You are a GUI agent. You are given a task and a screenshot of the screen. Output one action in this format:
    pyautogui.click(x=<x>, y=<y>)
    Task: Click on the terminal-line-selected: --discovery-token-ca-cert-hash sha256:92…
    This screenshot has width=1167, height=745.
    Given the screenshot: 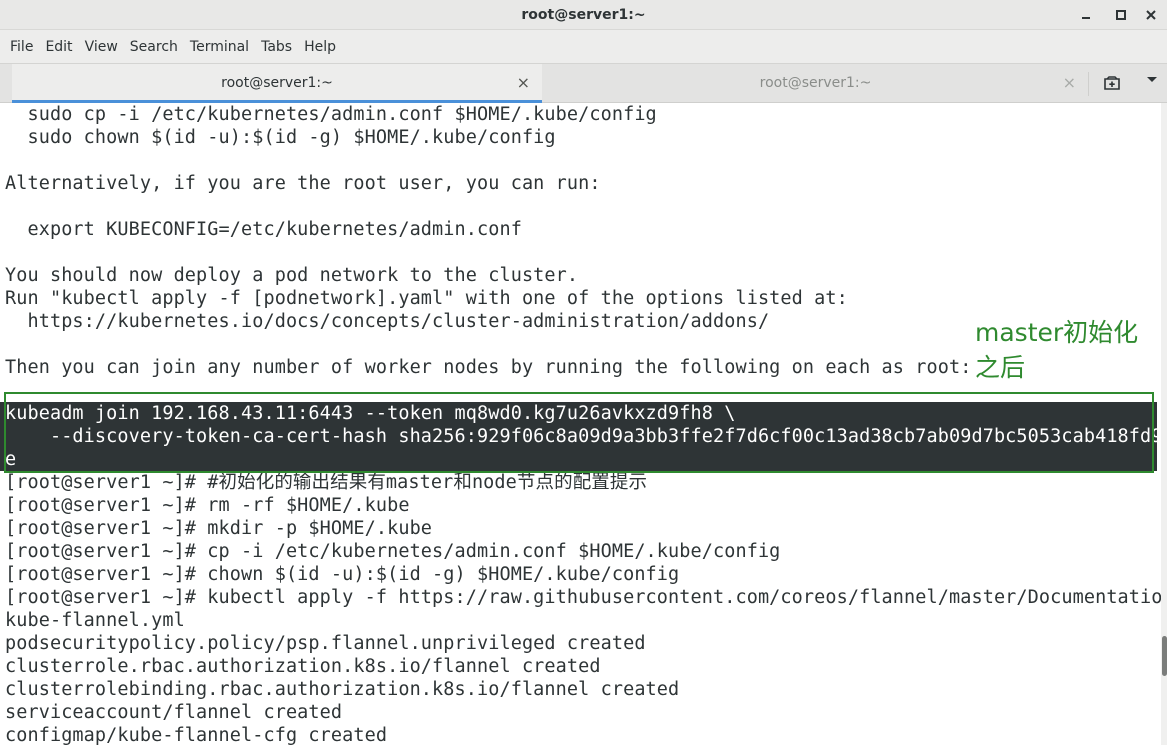 What is the action you would take?
    pyautogui.click(x=578, y=436)
    